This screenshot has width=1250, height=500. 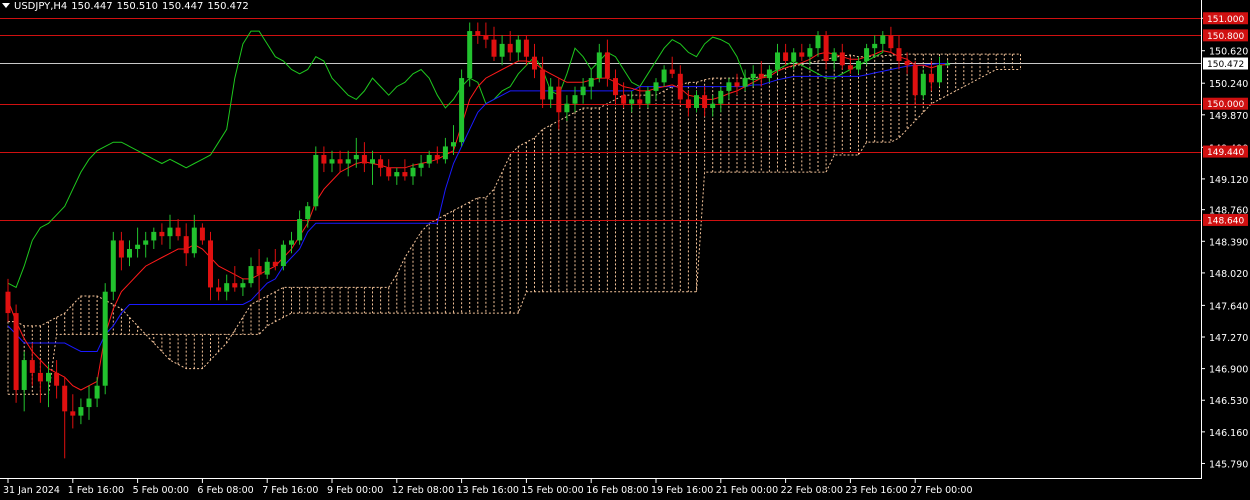 I want to click on symbol-label: USDJPY,H4, so click(x=41, y=6).